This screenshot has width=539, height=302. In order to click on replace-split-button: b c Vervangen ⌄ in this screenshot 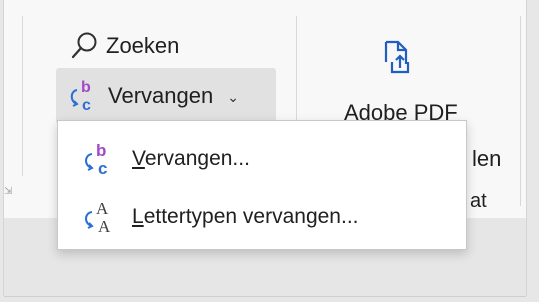, I will do `click(166, 96)`.